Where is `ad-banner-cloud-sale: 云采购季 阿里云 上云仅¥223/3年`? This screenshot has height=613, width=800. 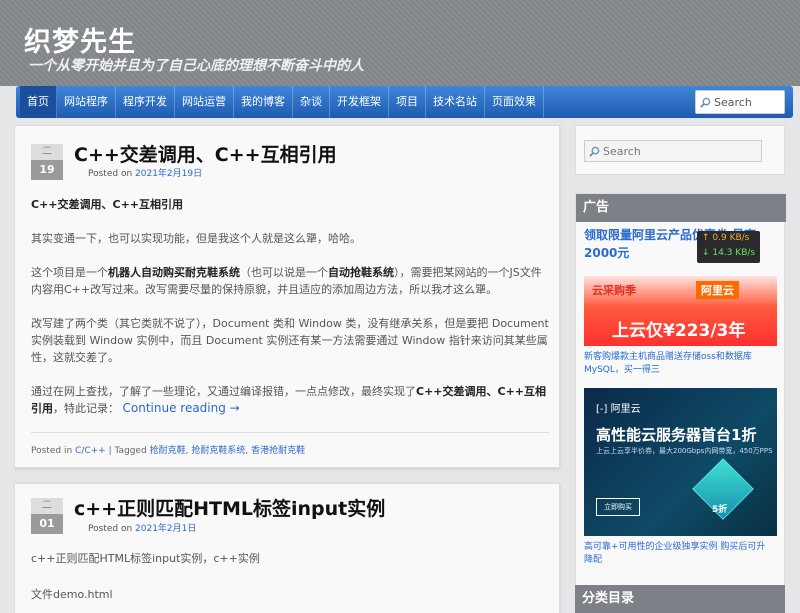 ad-banner-cloud-sale: 云采购季 阿里云 上云仅¥223/3年 is located at coordinates (680, 311).